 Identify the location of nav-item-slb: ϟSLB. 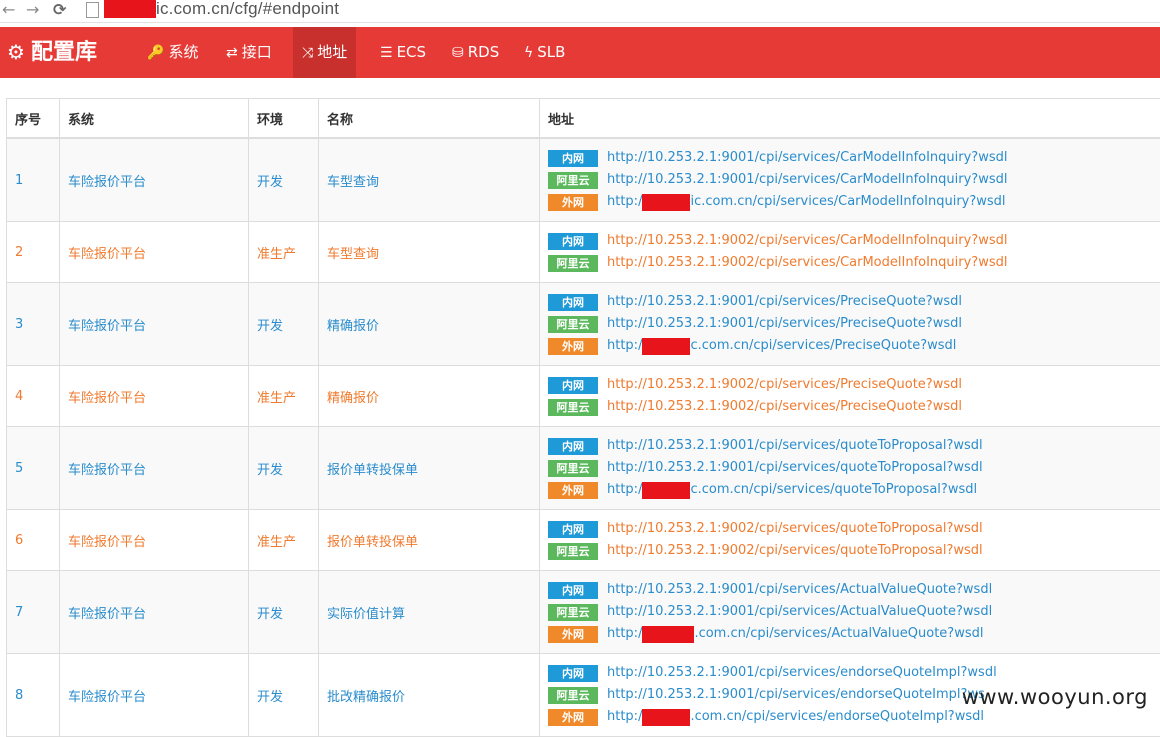
(544, 52).